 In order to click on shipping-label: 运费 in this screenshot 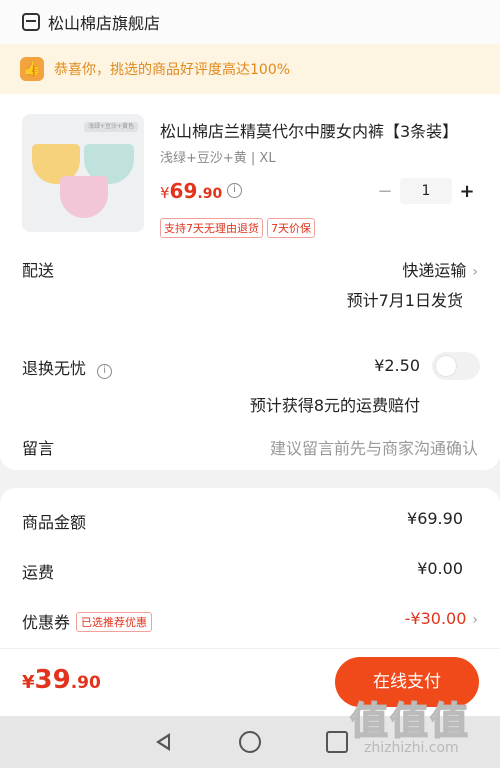, I will do `click(38, 572)`.